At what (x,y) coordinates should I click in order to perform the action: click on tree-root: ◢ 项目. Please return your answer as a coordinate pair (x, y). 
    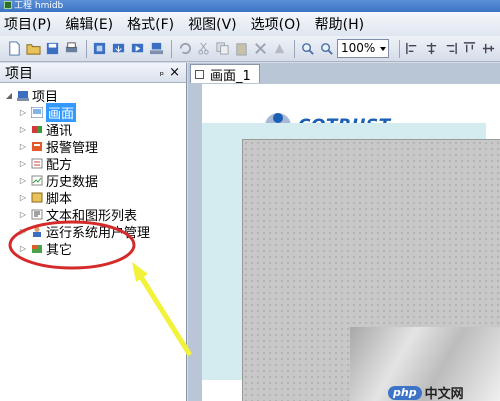
    Looking at the image, I should click on (31, 96).